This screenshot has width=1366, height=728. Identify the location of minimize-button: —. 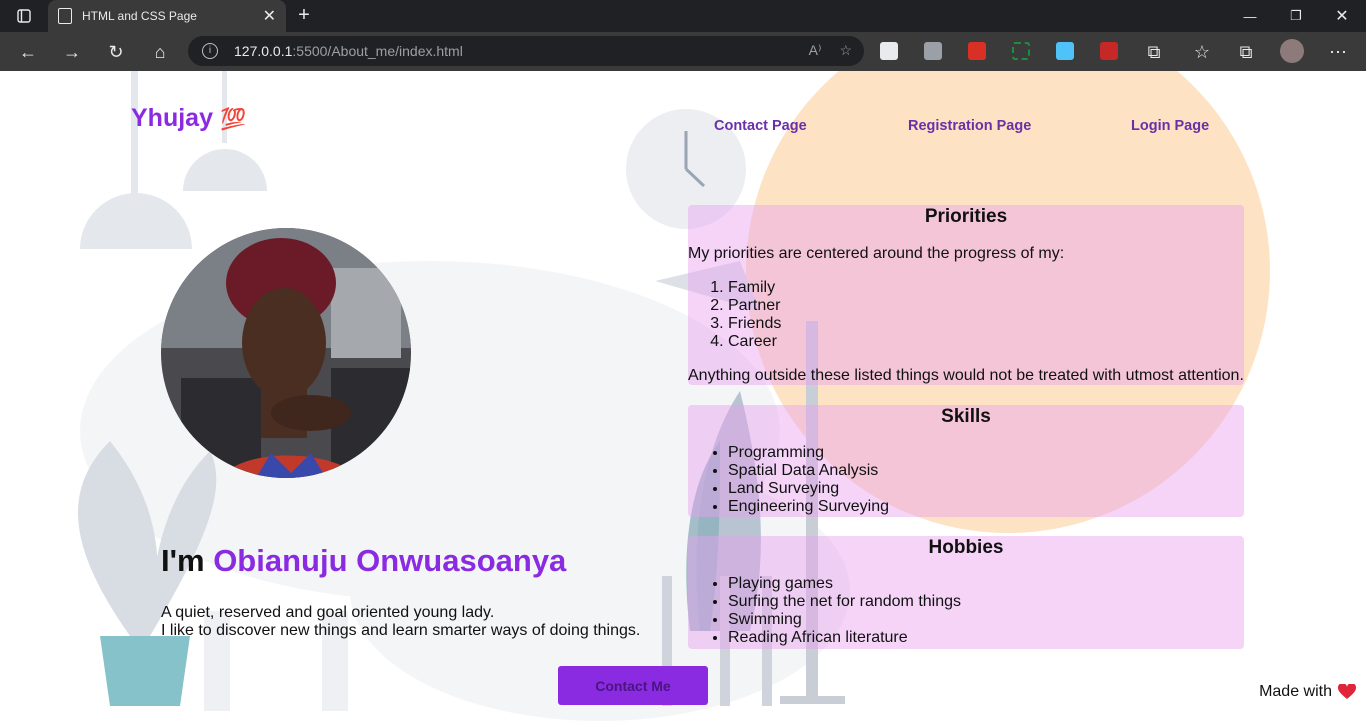
(1250, 16).